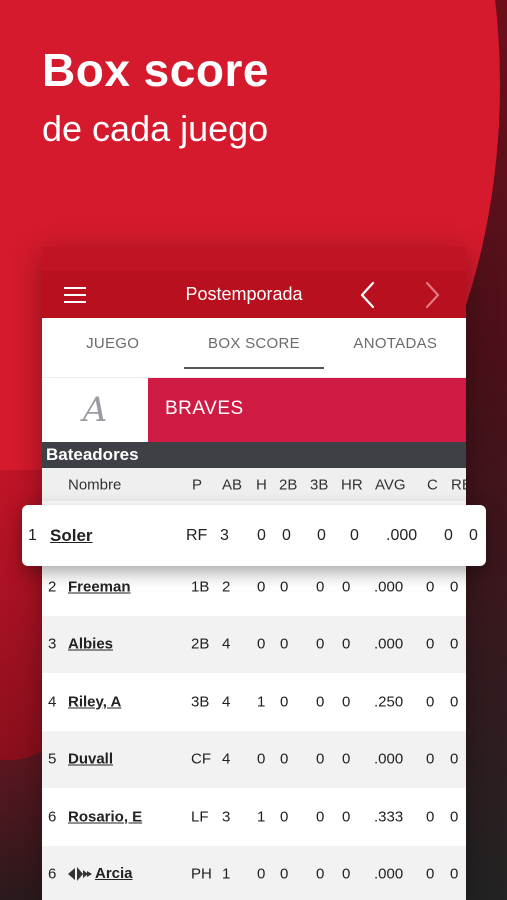  I want to click on col-header-c: C, so click(432, 484).